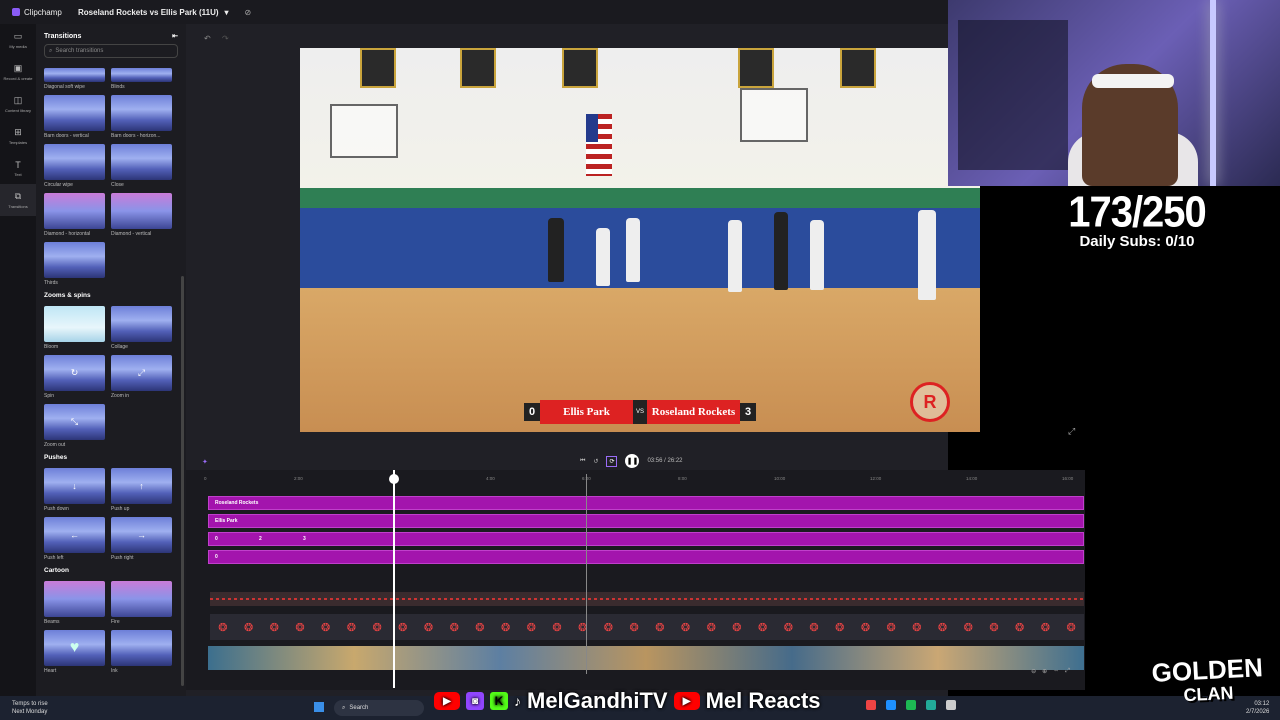  I want to click on rewind-icon: ↺, so click(595, 461).